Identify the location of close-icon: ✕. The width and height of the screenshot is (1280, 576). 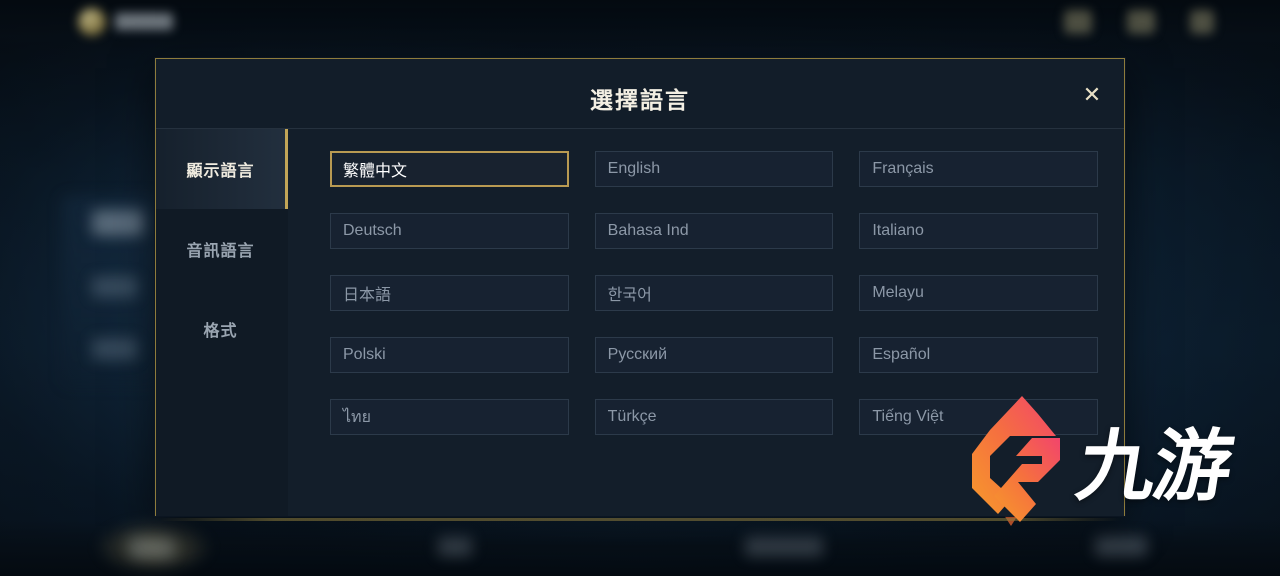
(1092, 95).